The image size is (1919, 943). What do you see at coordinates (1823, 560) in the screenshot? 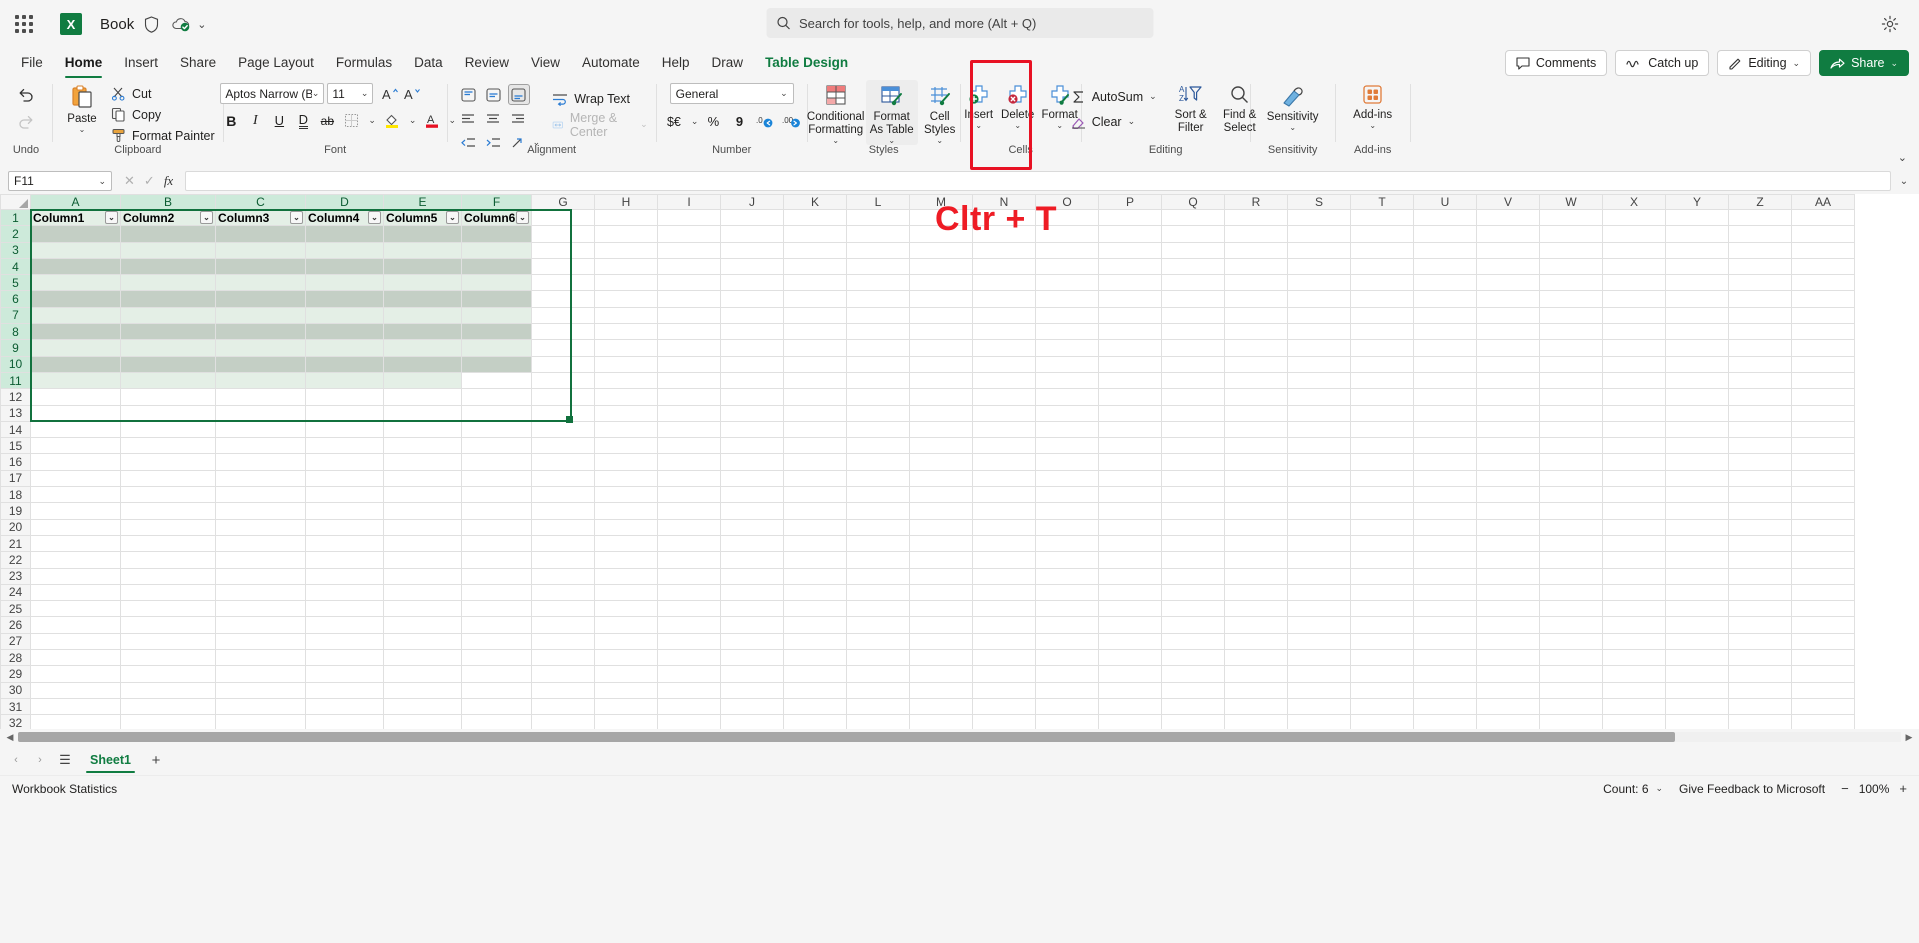
I see `cell-AA22` at bounding box center [1823, 560].